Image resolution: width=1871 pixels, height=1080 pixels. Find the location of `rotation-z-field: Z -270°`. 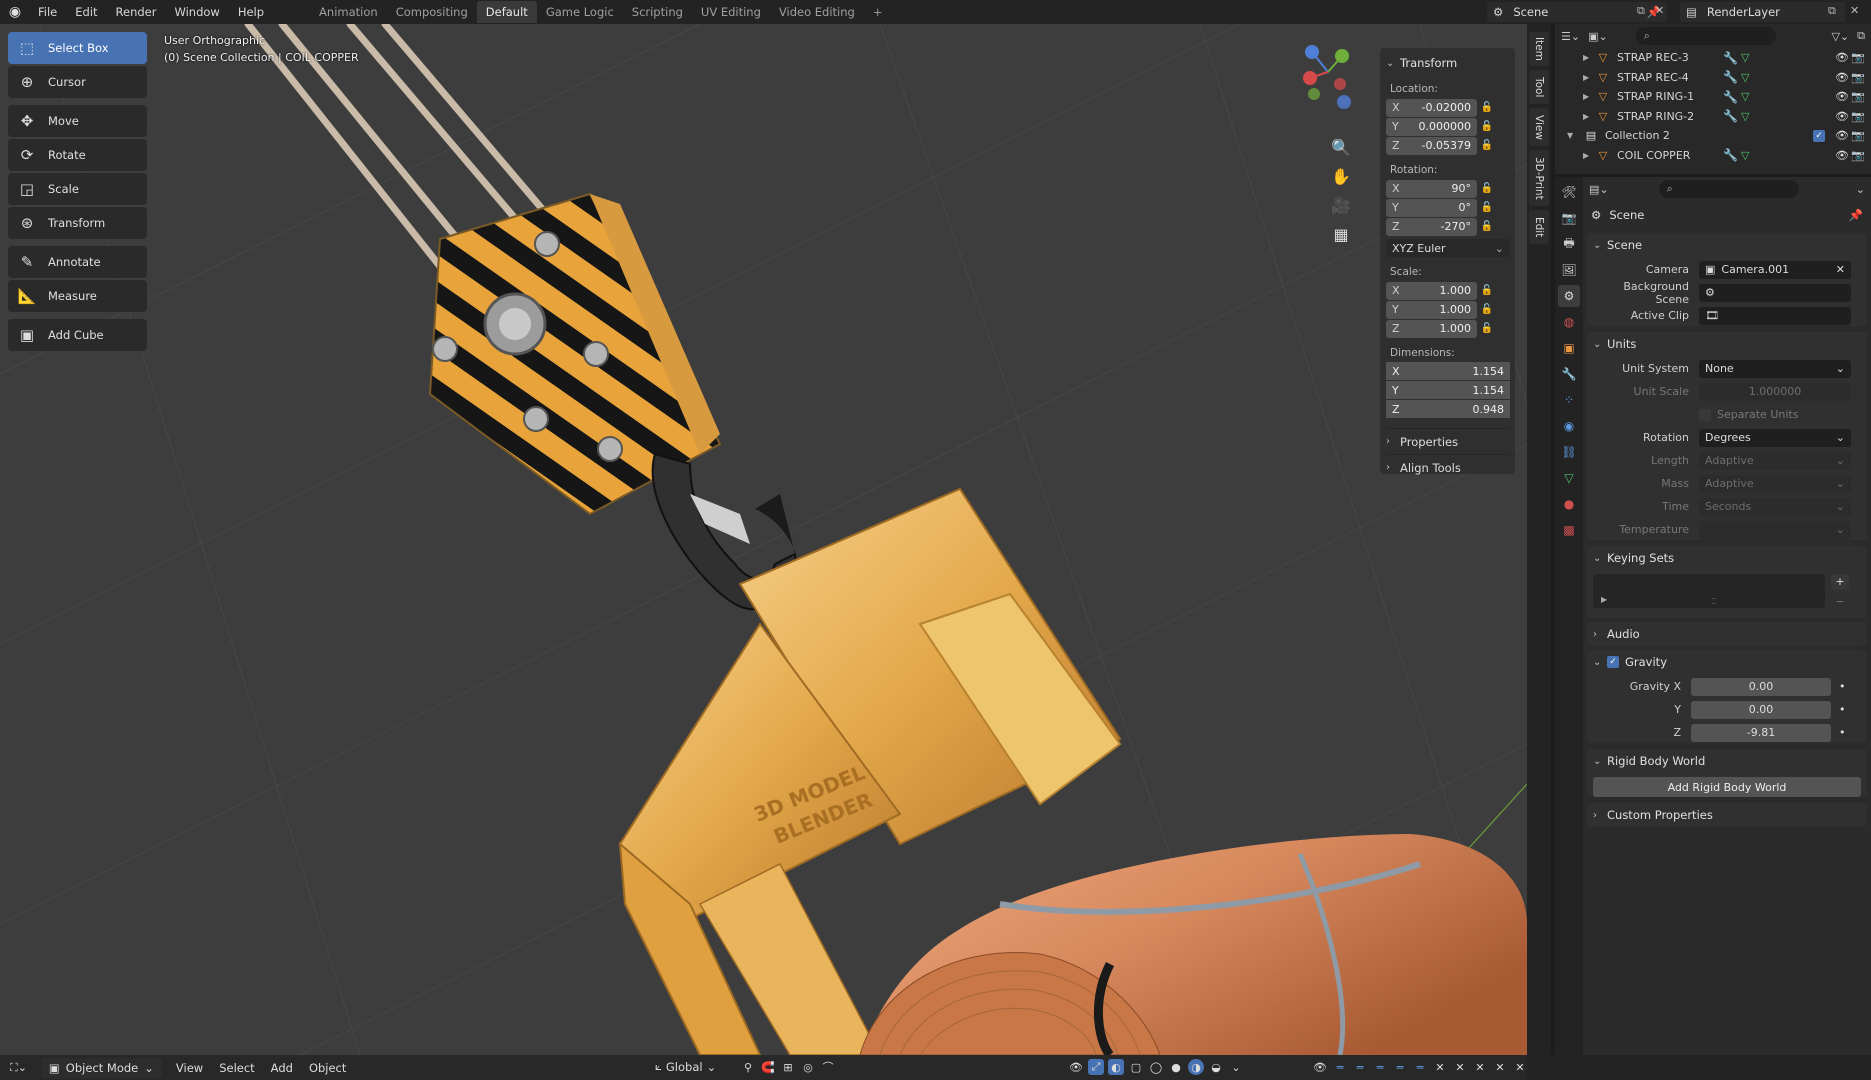

rotation-z-field: Z -270° is located at coordinates (1431, 226).